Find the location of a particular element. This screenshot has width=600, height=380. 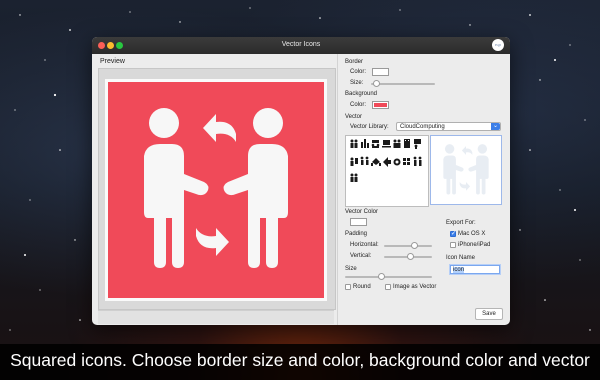

border-color-well is located at coordinates (380, 72).